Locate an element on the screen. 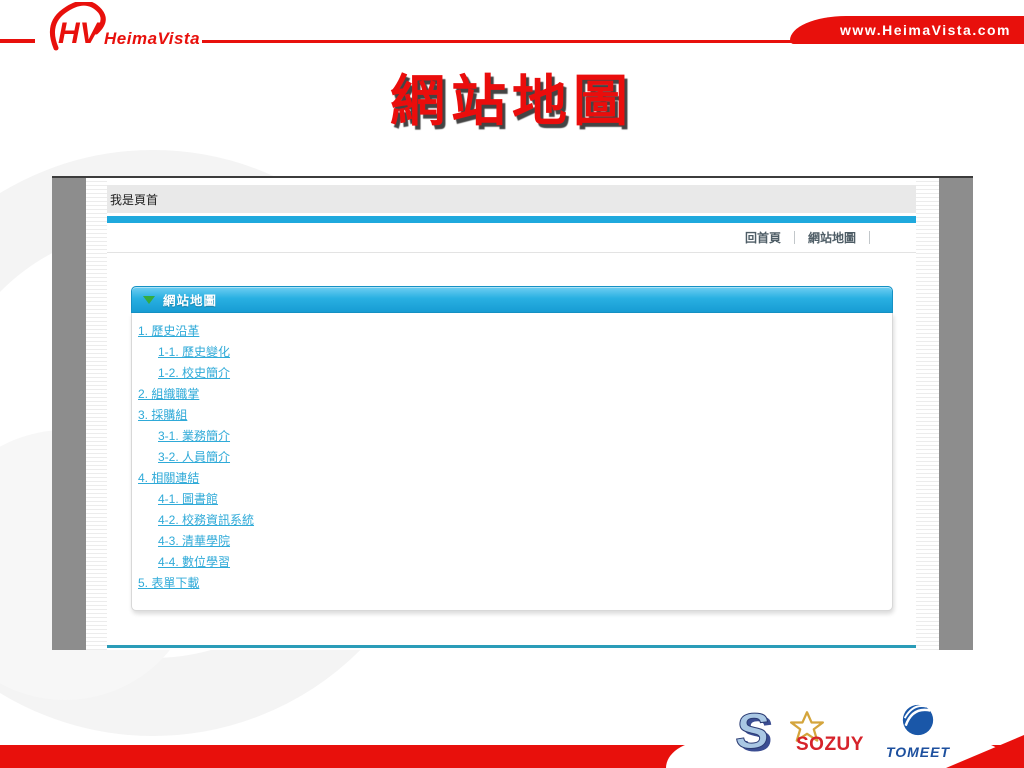 This screenshot has width=1024, height=768. sitemap-link: 1-2. 校史簡介 is located at coordinates (194, 373).